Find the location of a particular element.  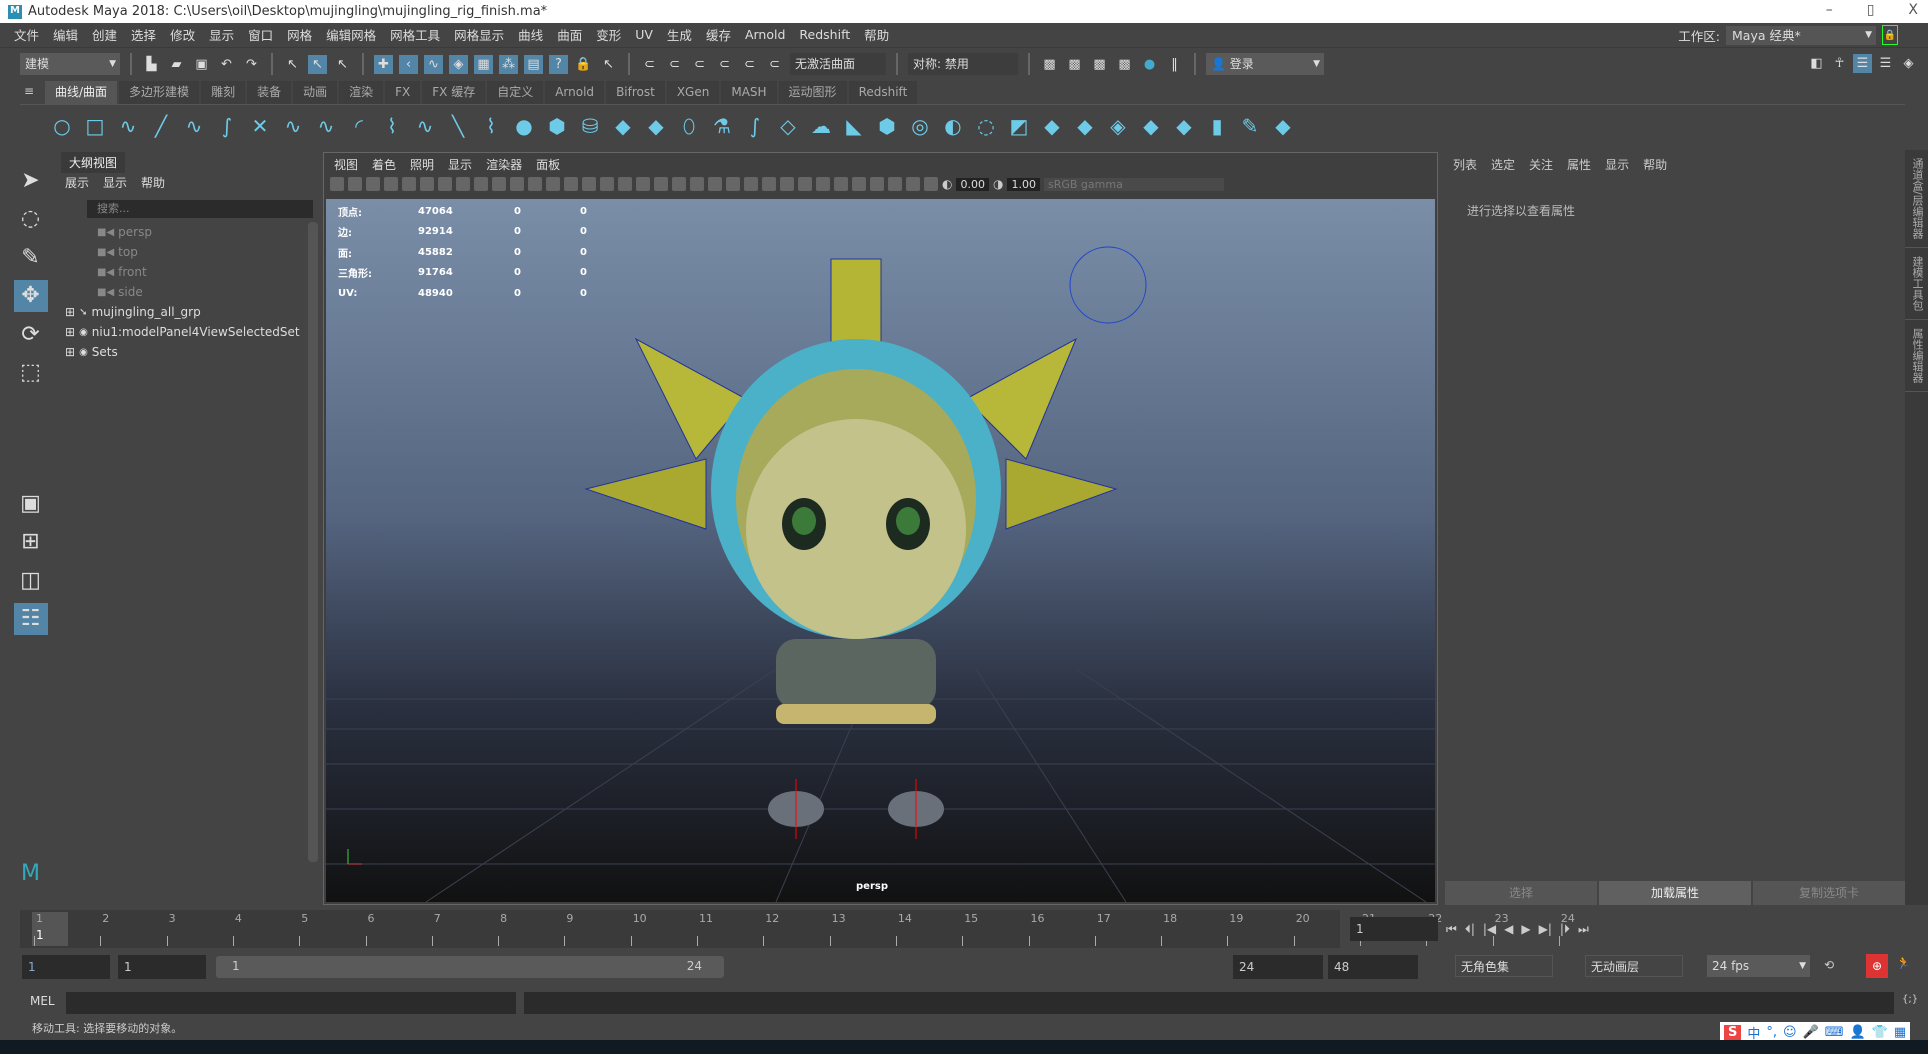

rotate-tool-icon: ⟳ is located at coordinates (31, 334).